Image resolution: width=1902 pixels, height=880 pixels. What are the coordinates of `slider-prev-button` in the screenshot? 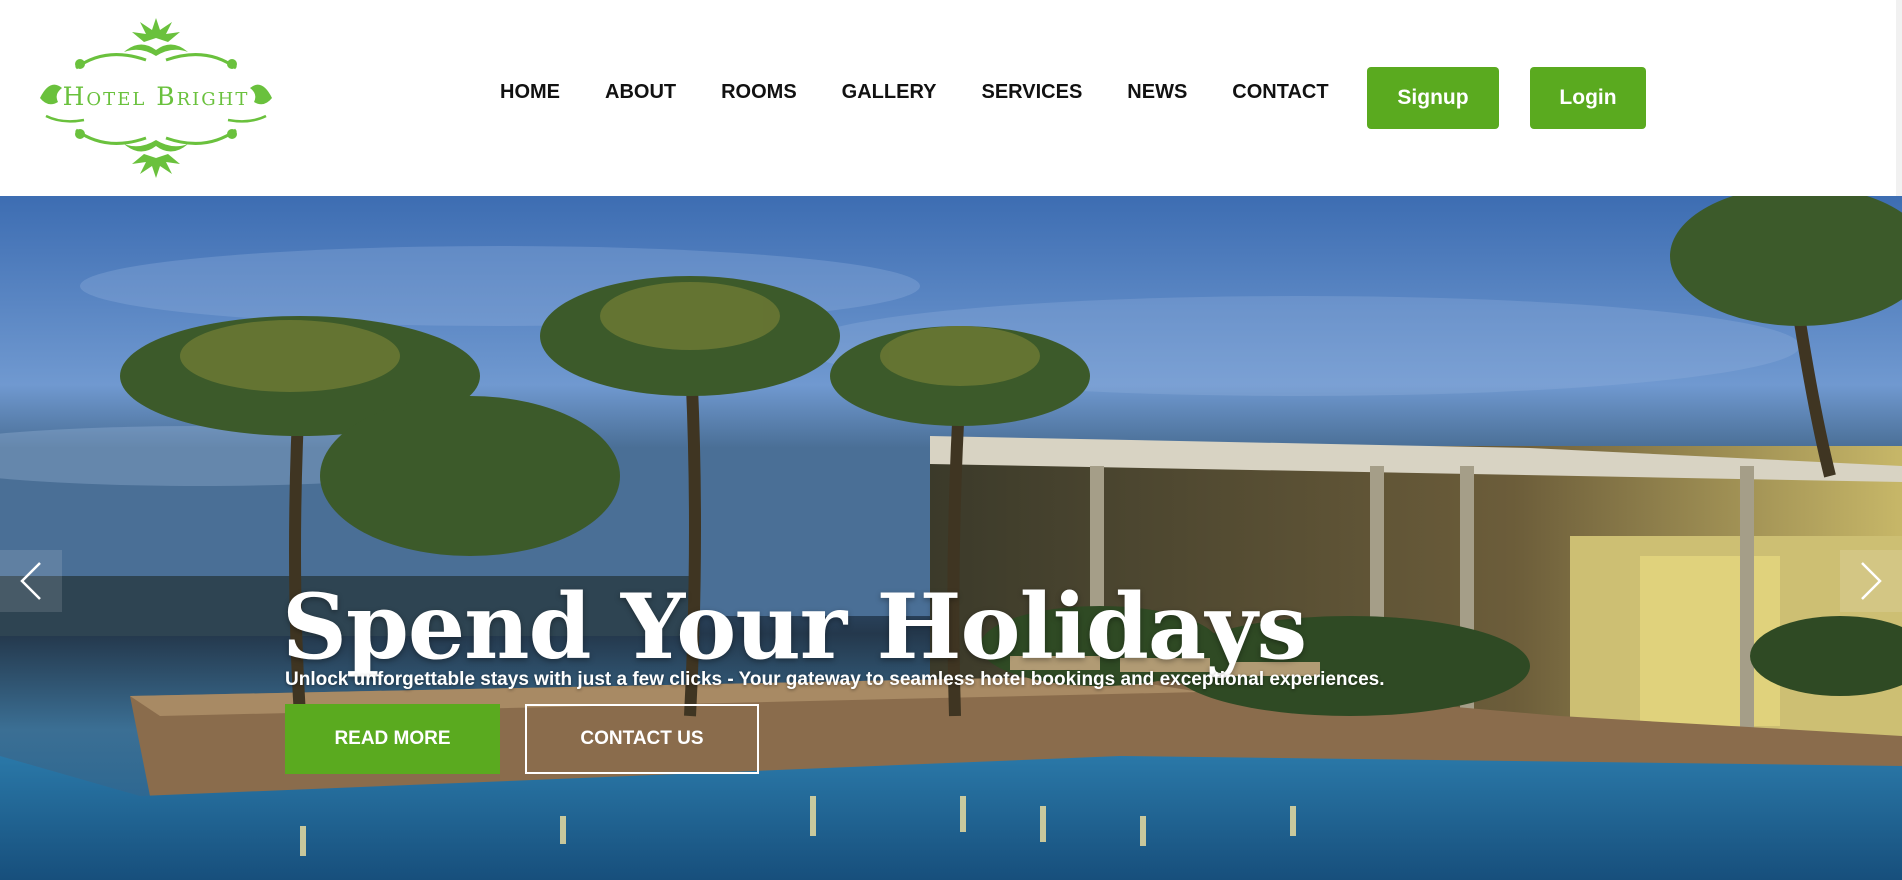 It's located at (31, 581).